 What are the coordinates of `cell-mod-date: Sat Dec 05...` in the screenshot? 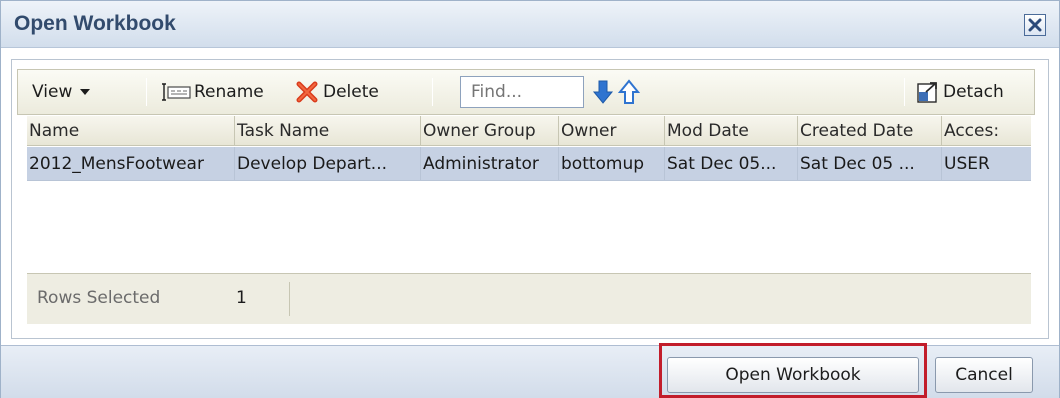 It's located at (731, 163).